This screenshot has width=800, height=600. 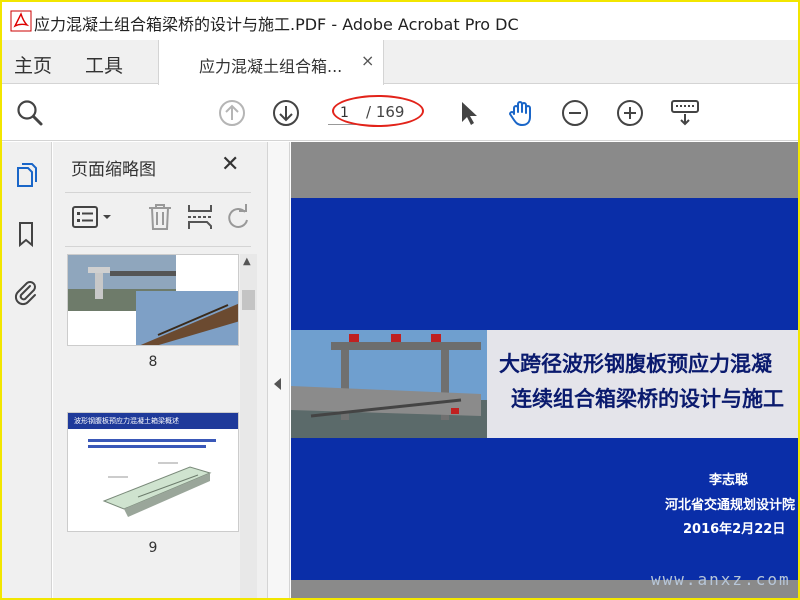 What do you see at coordinates (158, 192) in the screenshot?
I see `panel-divider` at bounding box center [158, 192].